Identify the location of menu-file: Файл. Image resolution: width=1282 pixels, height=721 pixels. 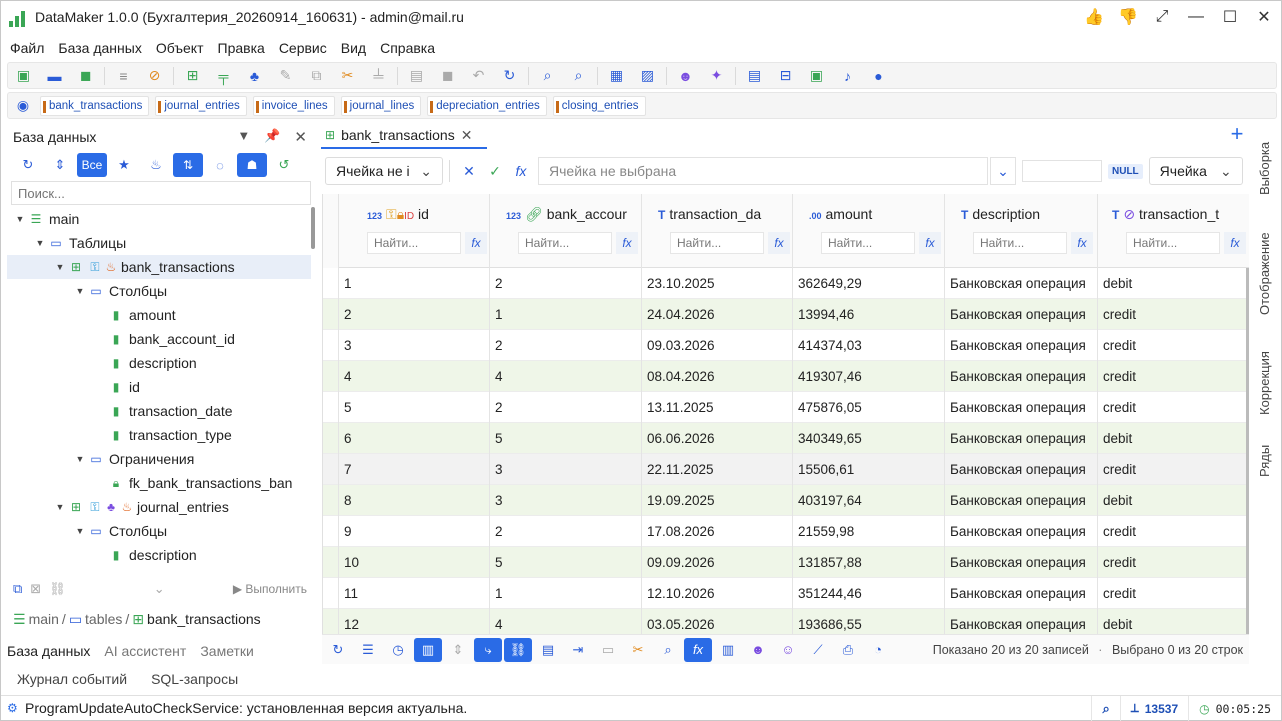
(27, 48).